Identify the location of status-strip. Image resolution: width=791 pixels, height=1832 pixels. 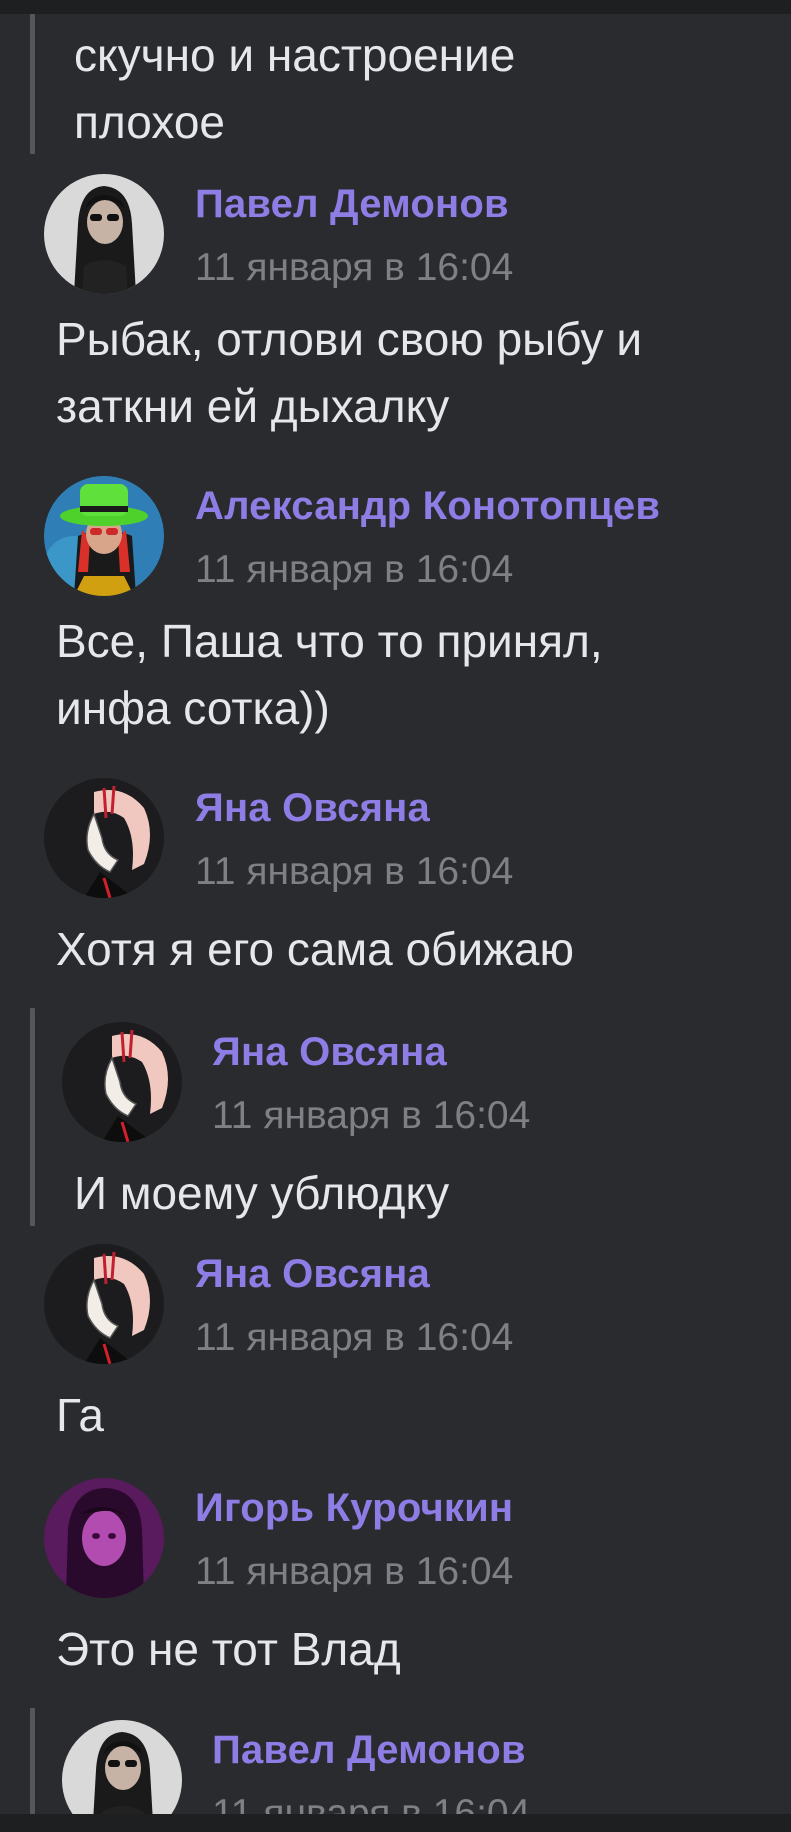
(395, 7).